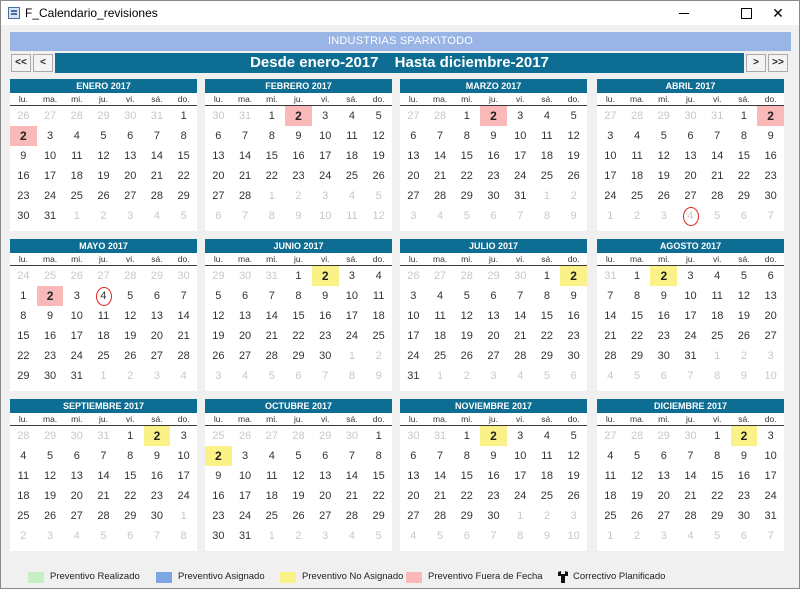 The width and height of the screenshot is (800, 589). Describe the element at coordinates (778, 63) in the screenshot. I see `last-year-button: >>` at that location.